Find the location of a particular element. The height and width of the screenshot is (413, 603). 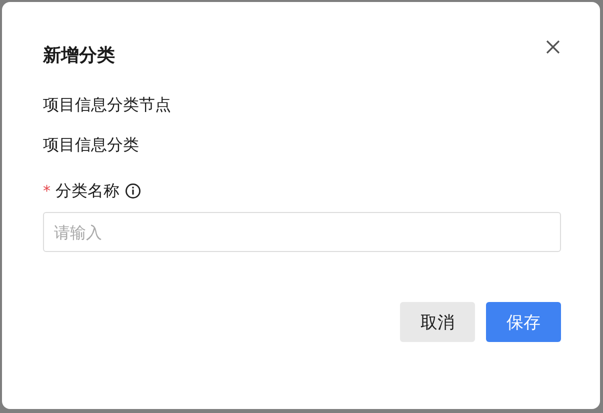

info-text: 项目信息分类节点 is located at coordinates (107, 105).